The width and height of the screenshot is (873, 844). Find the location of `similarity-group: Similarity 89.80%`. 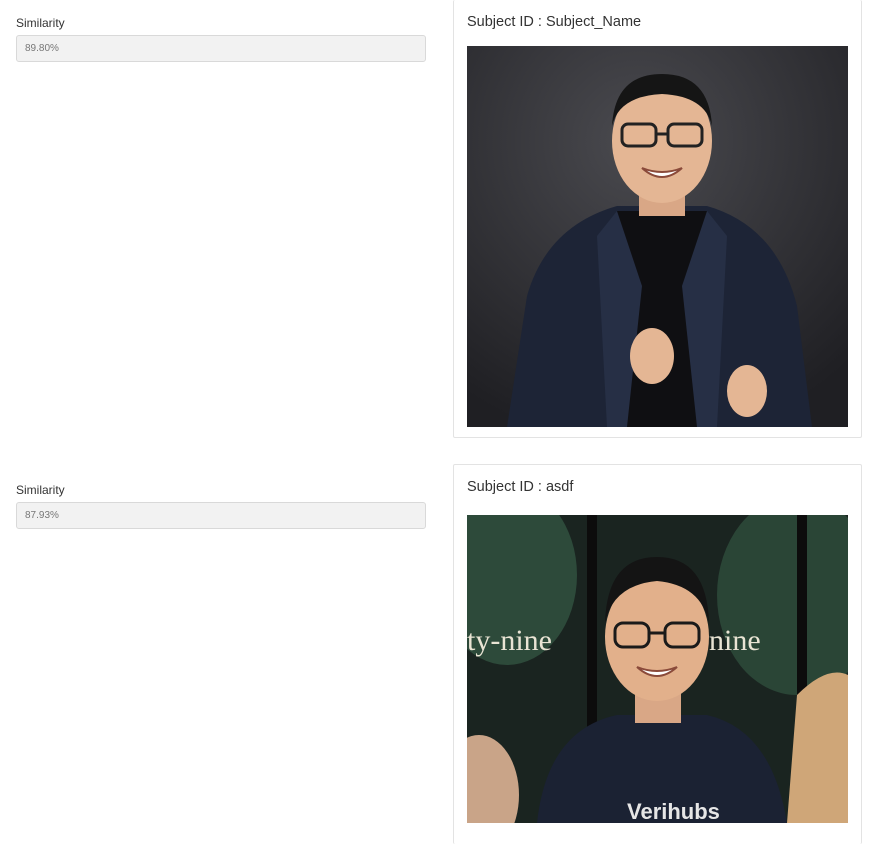

similarity-group: Similarity 89.80% is located at coordinates (221, 39).